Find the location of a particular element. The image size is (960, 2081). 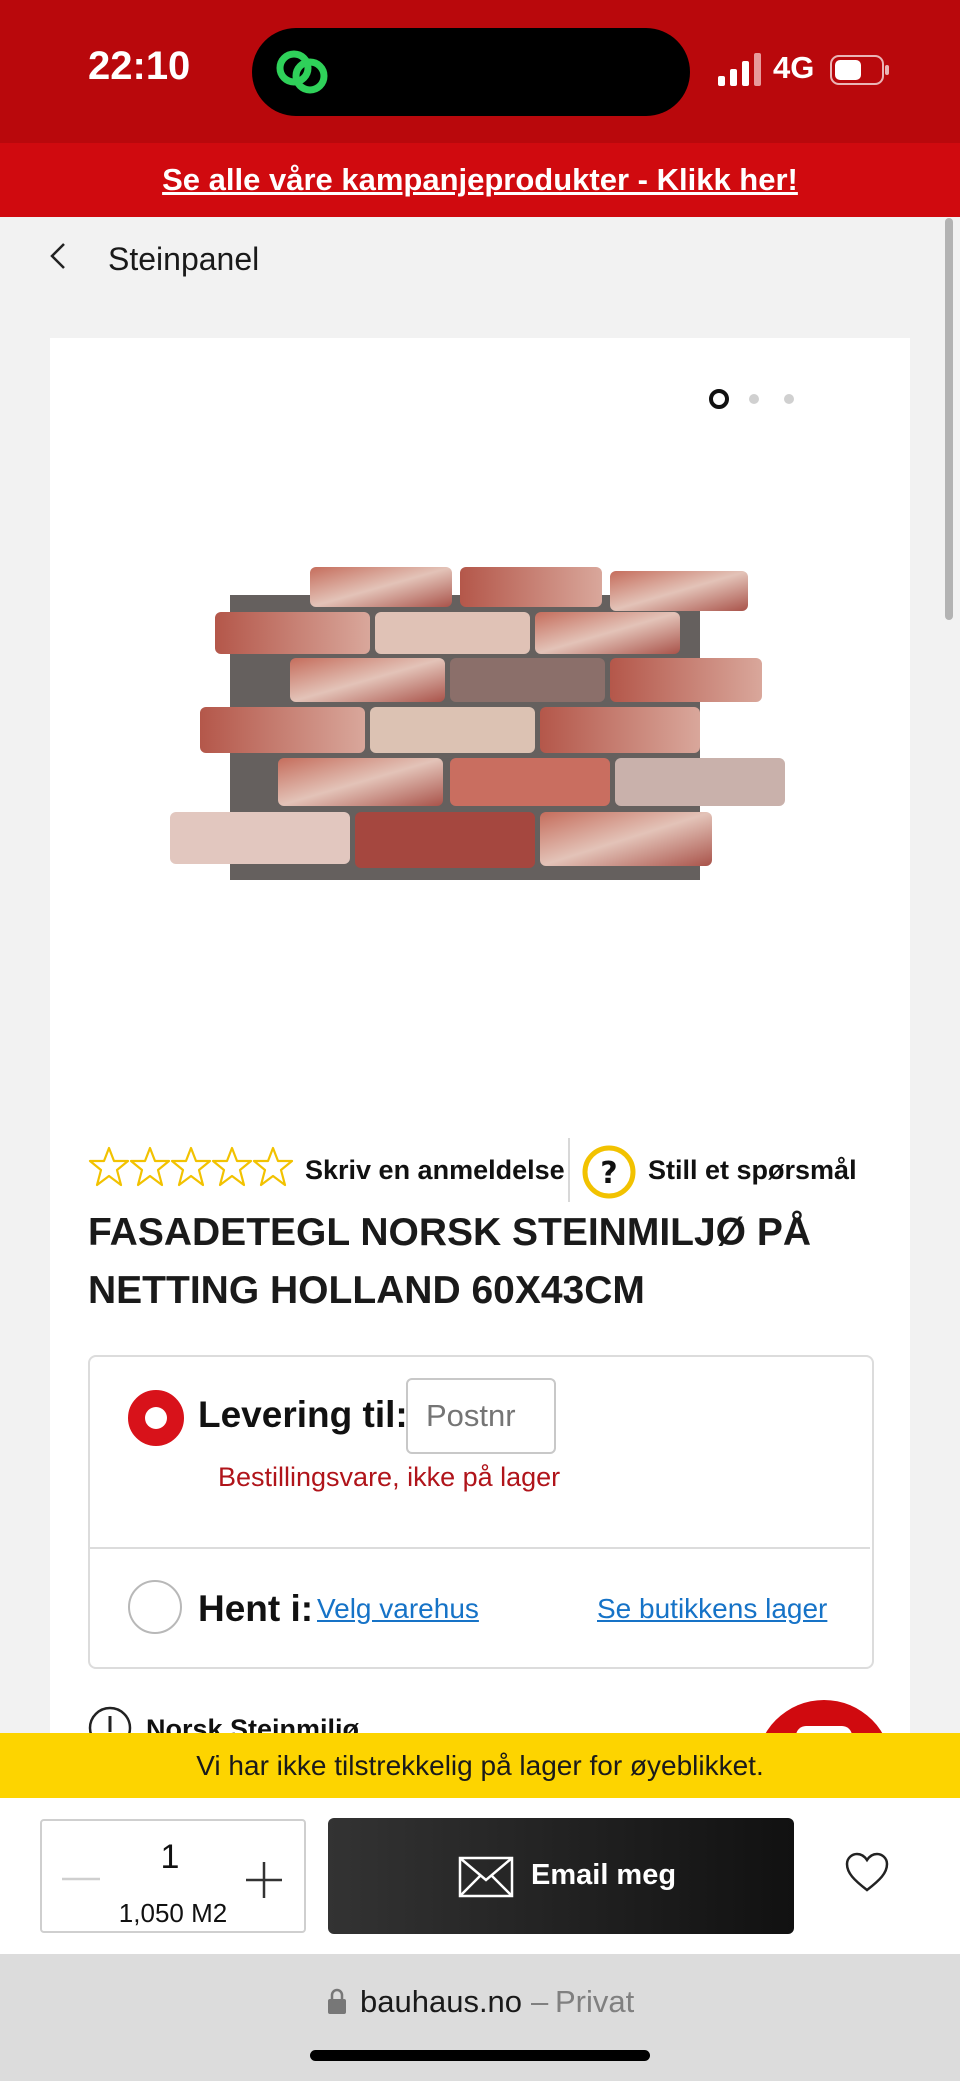

write-review-link: Skriv en anmeldelse is located at coordinates (435, 1170).